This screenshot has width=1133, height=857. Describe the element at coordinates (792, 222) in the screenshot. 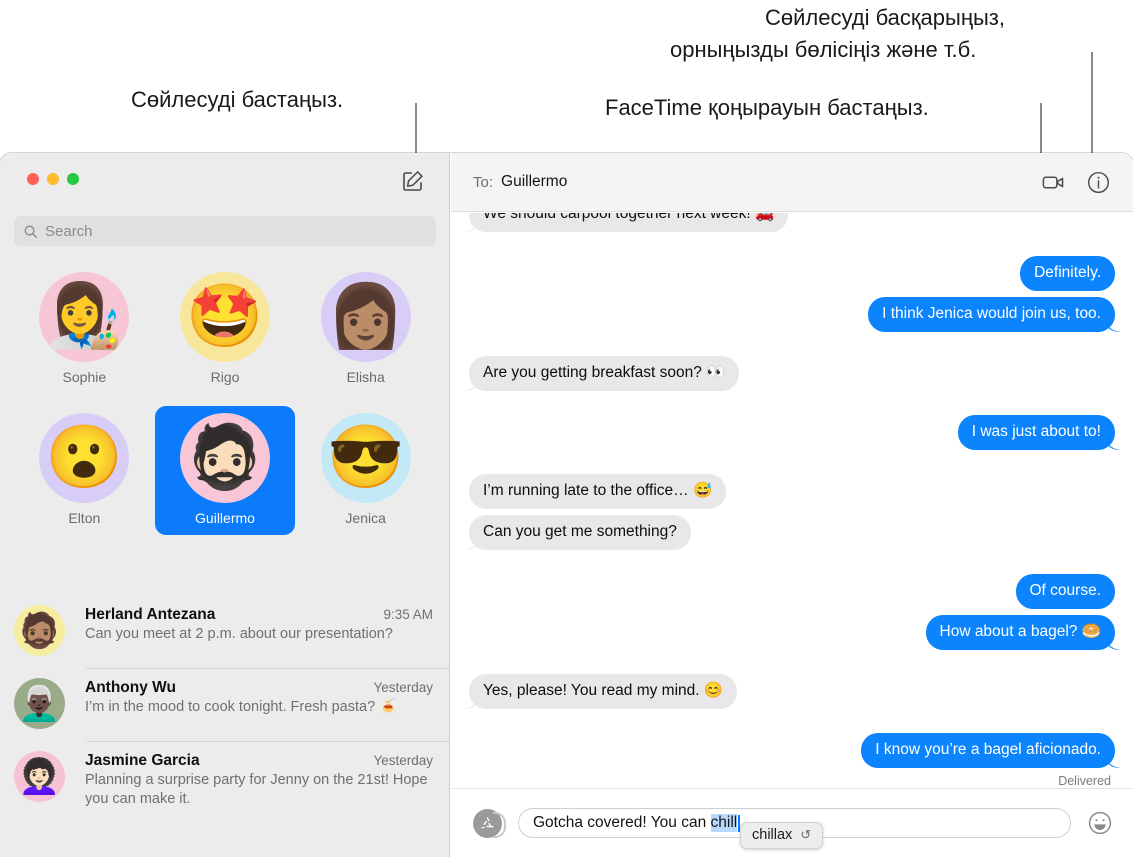

I see `message-row: We should carpool together next week! 🚗` at that location.